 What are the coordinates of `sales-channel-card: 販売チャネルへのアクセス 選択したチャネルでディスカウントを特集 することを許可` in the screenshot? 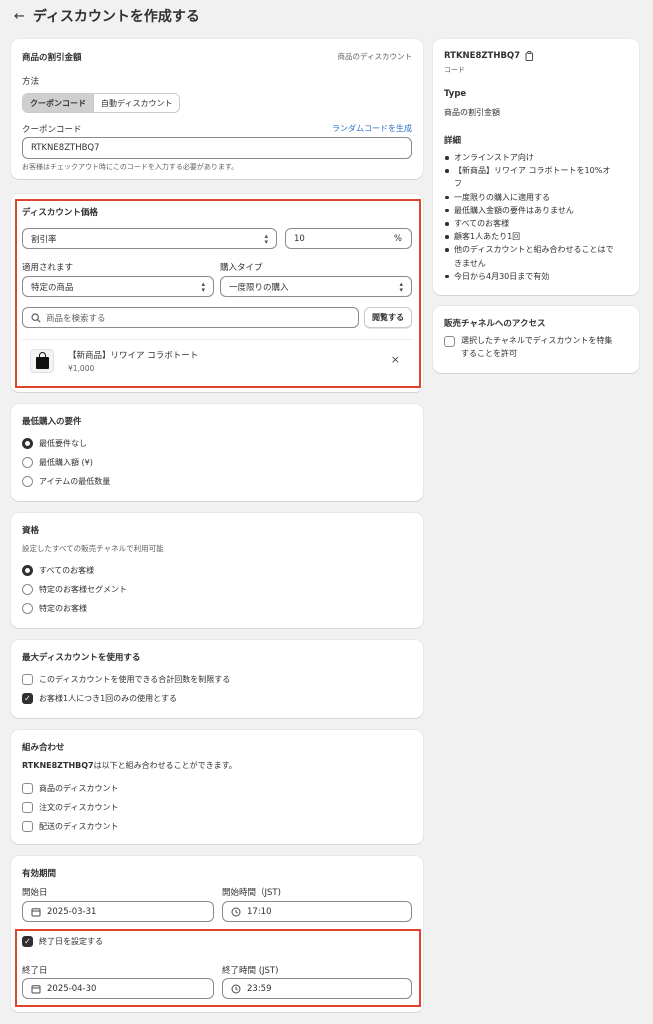 It's located at (536, 339).